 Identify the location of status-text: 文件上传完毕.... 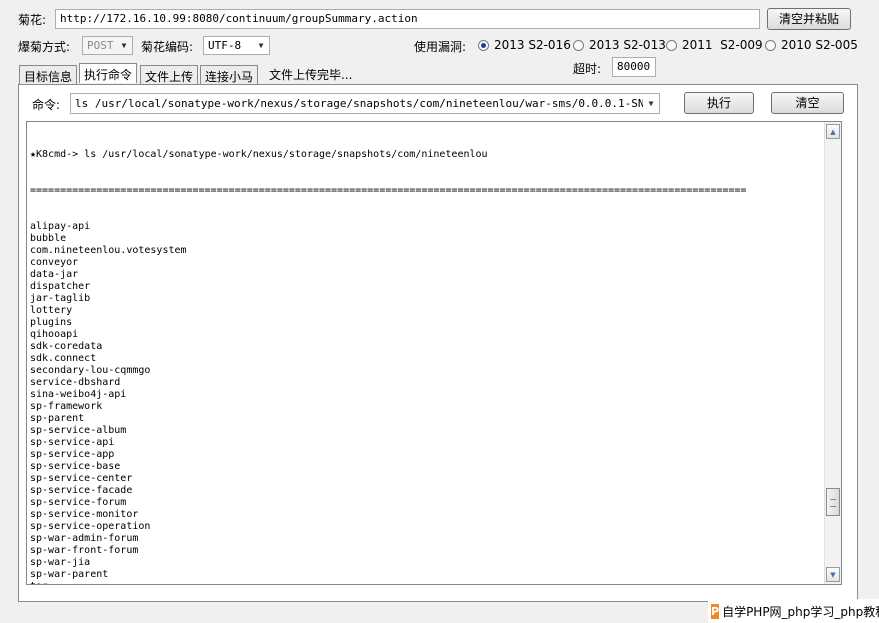
(311, 75).